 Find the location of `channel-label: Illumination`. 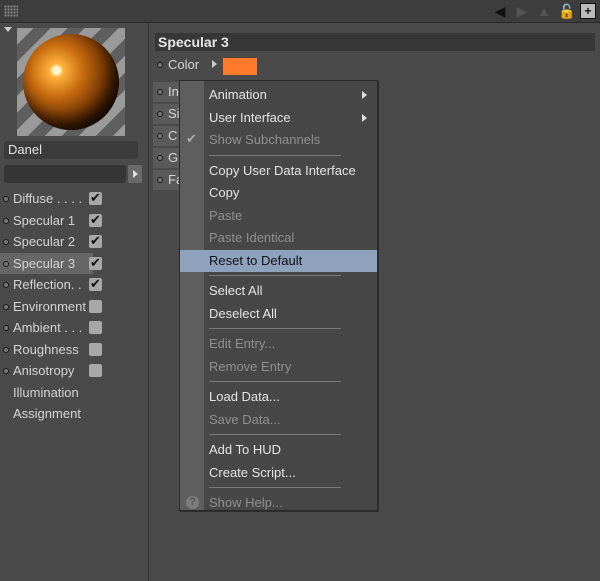

channel-label: Illumination is located at coordinates (46, 392).